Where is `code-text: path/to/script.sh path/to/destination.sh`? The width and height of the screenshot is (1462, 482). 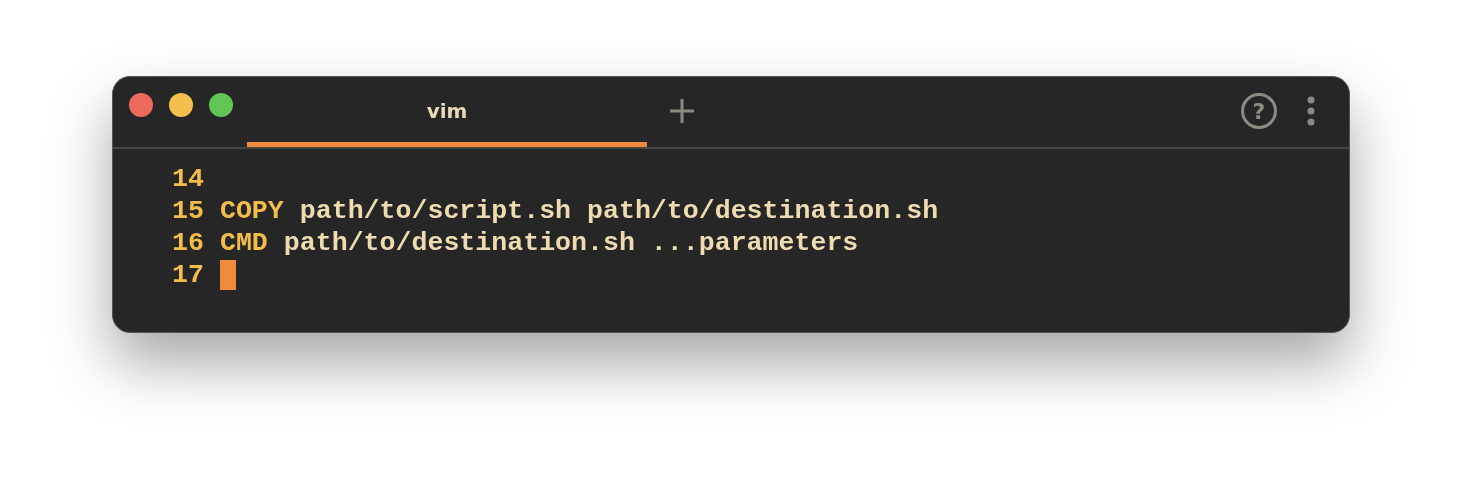 code-text: path/to/script.sh path/to/destination.sh is located at coordinates (619, 211).